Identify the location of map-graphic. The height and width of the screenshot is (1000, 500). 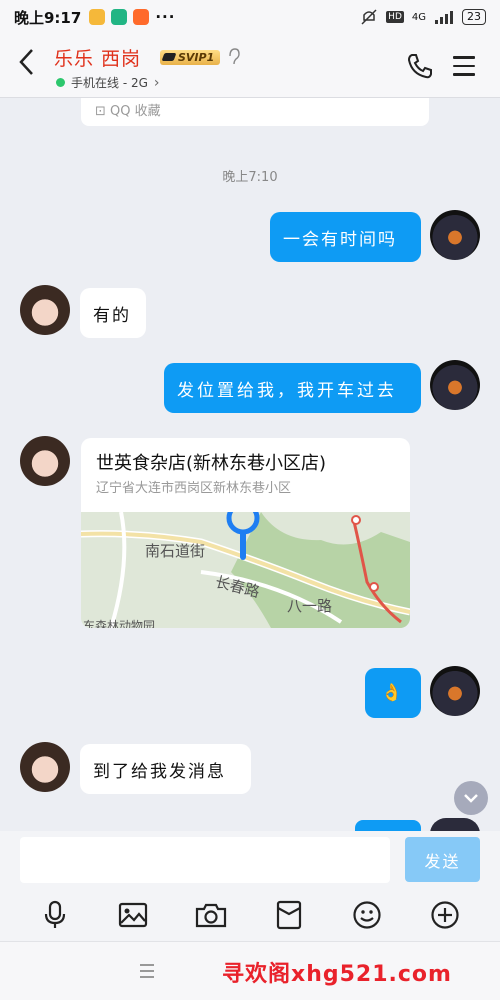
(245, 564).